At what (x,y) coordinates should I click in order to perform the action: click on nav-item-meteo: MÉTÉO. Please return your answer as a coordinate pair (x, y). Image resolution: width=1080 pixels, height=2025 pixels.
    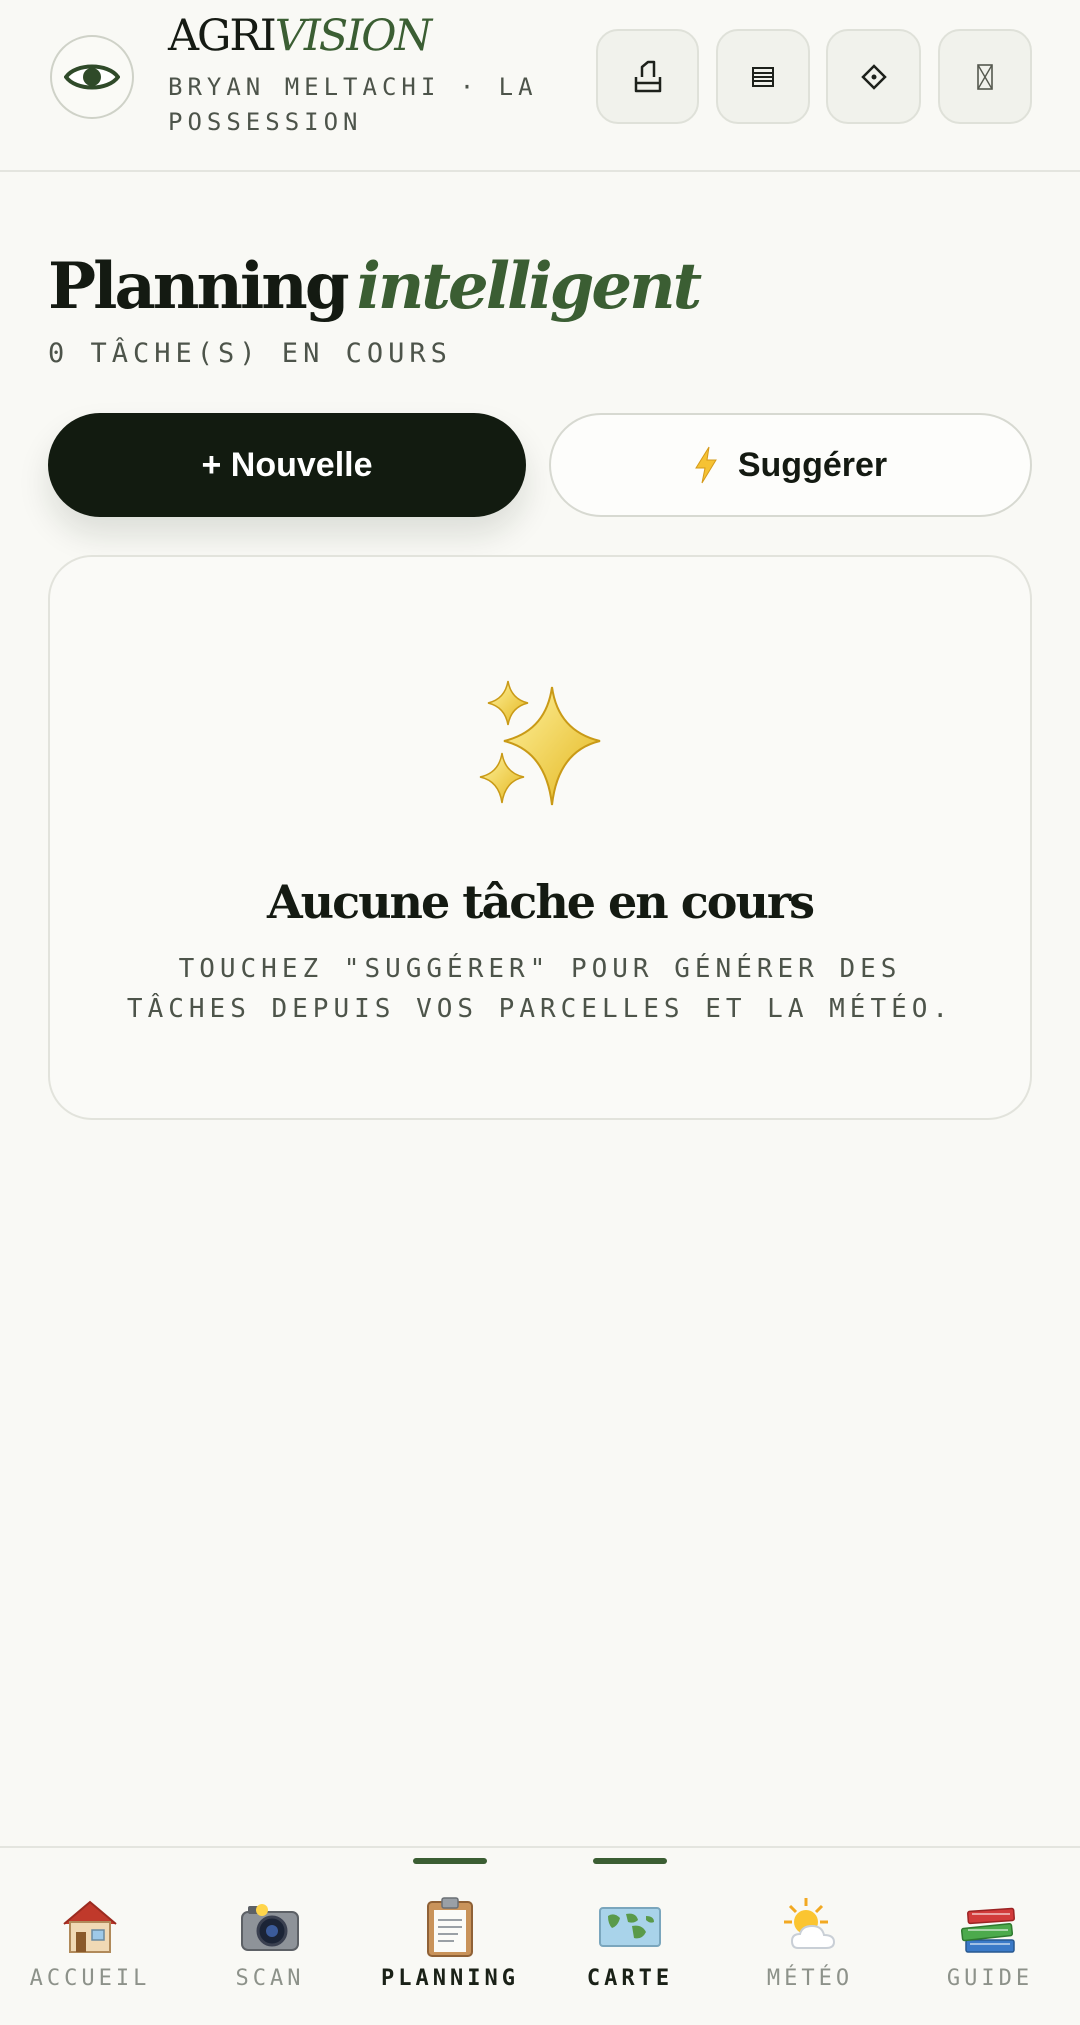
    Looking at the image, I should click on (810, 1936).